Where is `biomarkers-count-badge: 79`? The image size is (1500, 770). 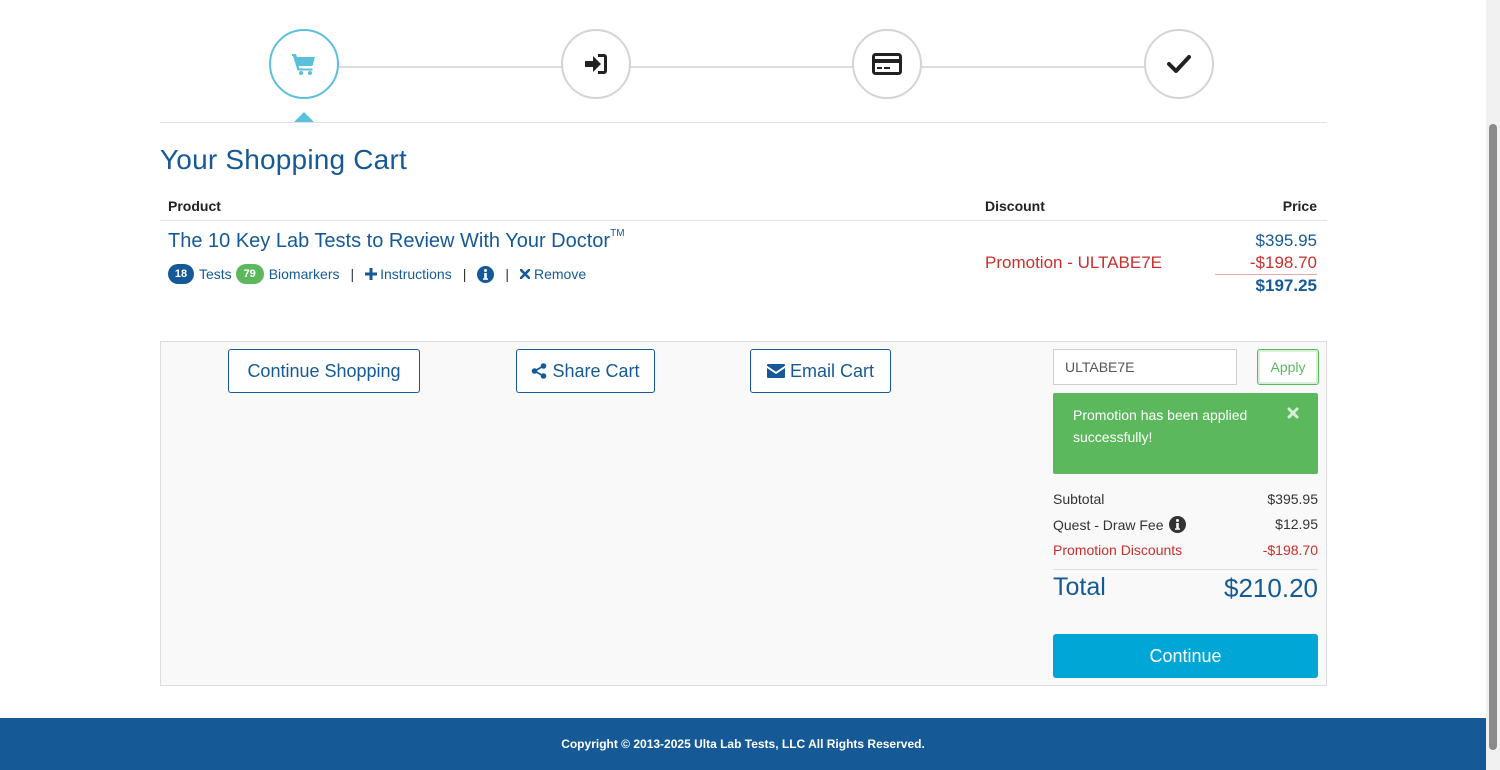 biomarkers-count-badge: 79 is located at coordinates (249, 274).